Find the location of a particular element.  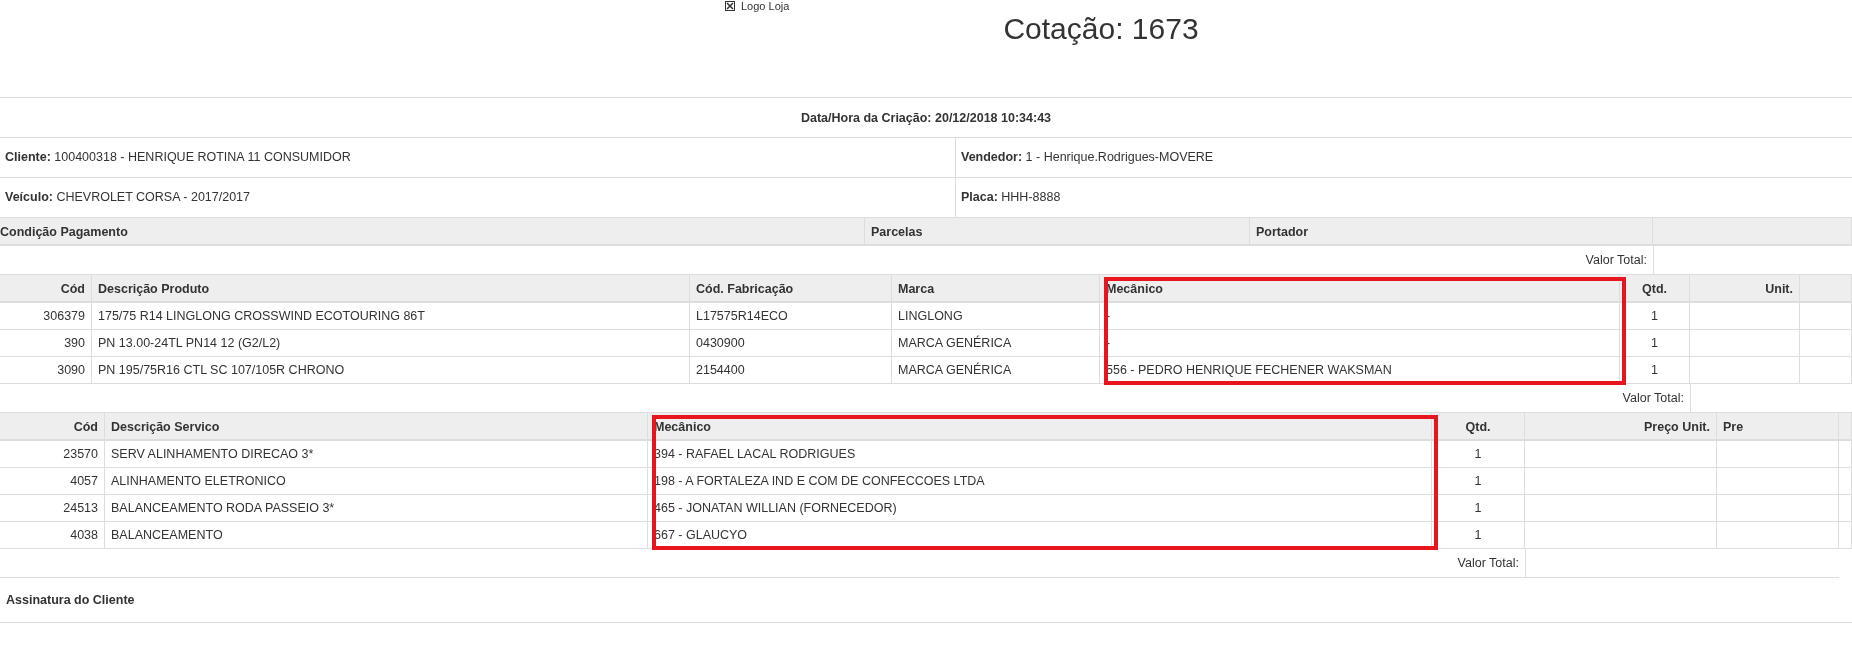

table-cell: BALANCEAMENTO RODA PASSEIO 3* is located at coordinates (376, 508).